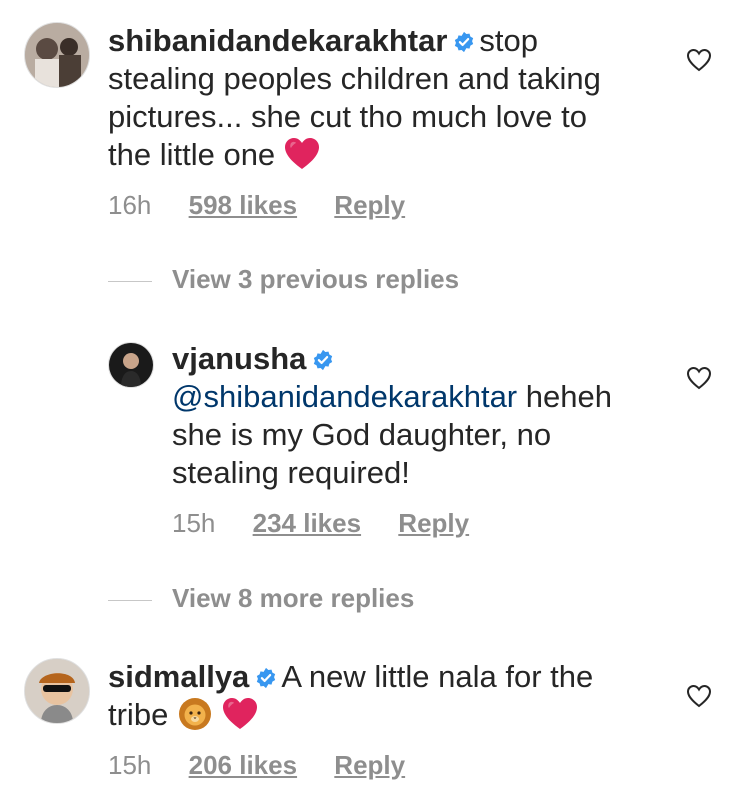 The height and width of the screenshot is (800, 756). I want to click on comment-text-line: the little one, so click(192, 154).